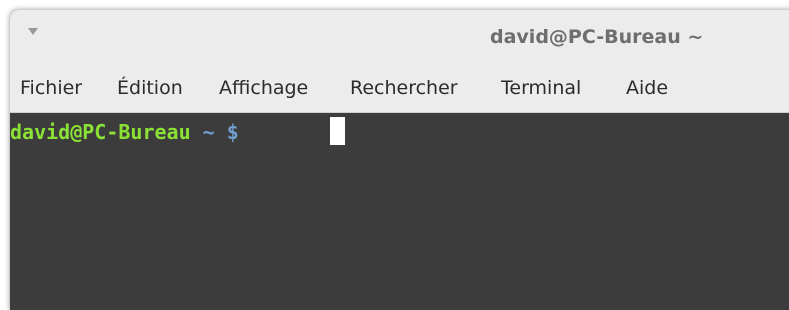 The width and height of the screenshot is (789, 310). Describe the element at coordinates (404, 88) in the screenshot. I see `menu-rechercher: Rechercher` at that location.